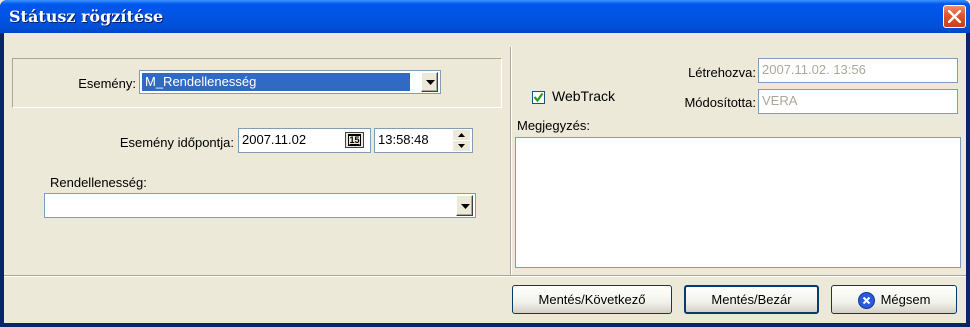 The width and height of the screenshot is (970, 327). I want to click on cancel-button: Mégsem, so click(894, 299).